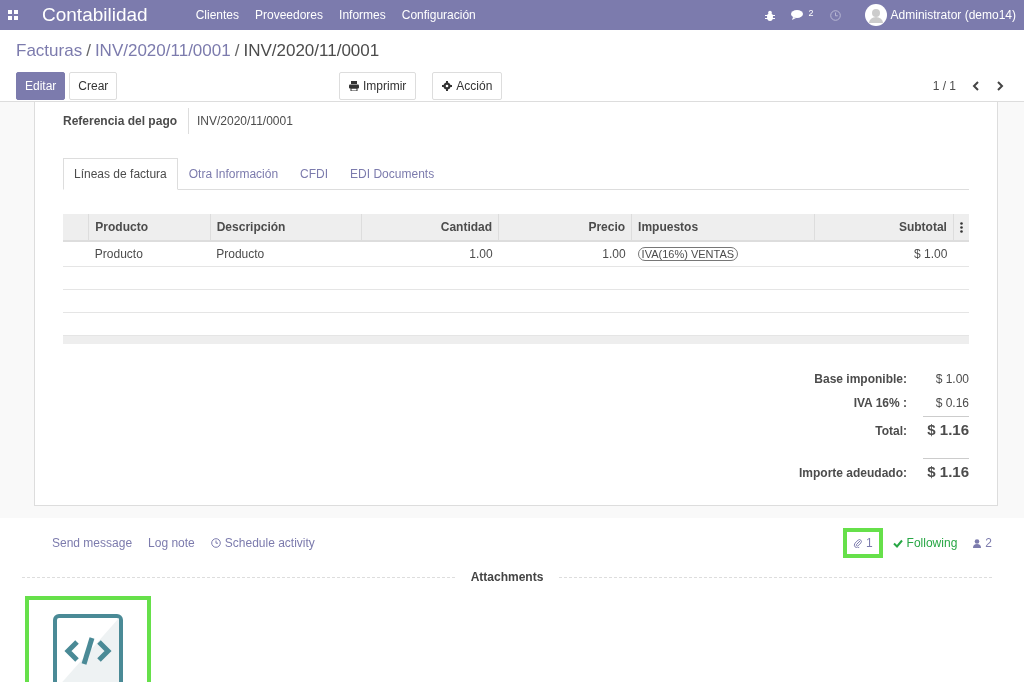 The image size is (1024, 682). What do you see at coordinates (884, 227) in the screenshot?
I see `column-header: Subtotal` at bounding box center [884, 227].